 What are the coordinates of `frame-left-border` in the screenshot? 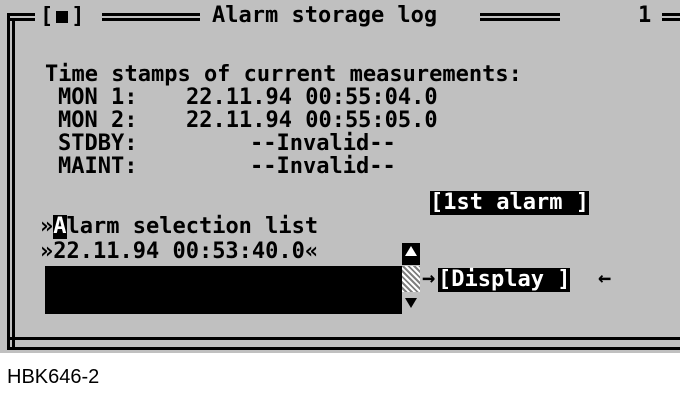 It's located at (11, 185).